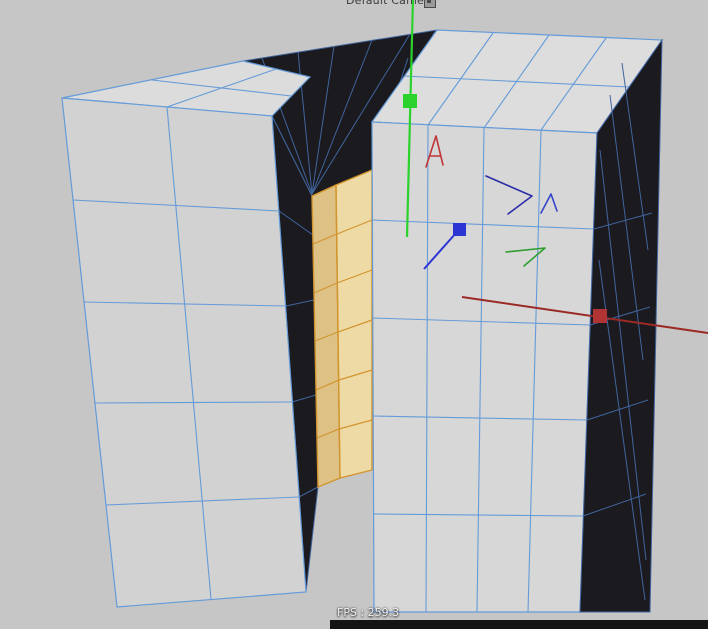 The width and height of the screenshot is (708, 629). I want to click on viewport-bottom-bar, so click(519, 624).